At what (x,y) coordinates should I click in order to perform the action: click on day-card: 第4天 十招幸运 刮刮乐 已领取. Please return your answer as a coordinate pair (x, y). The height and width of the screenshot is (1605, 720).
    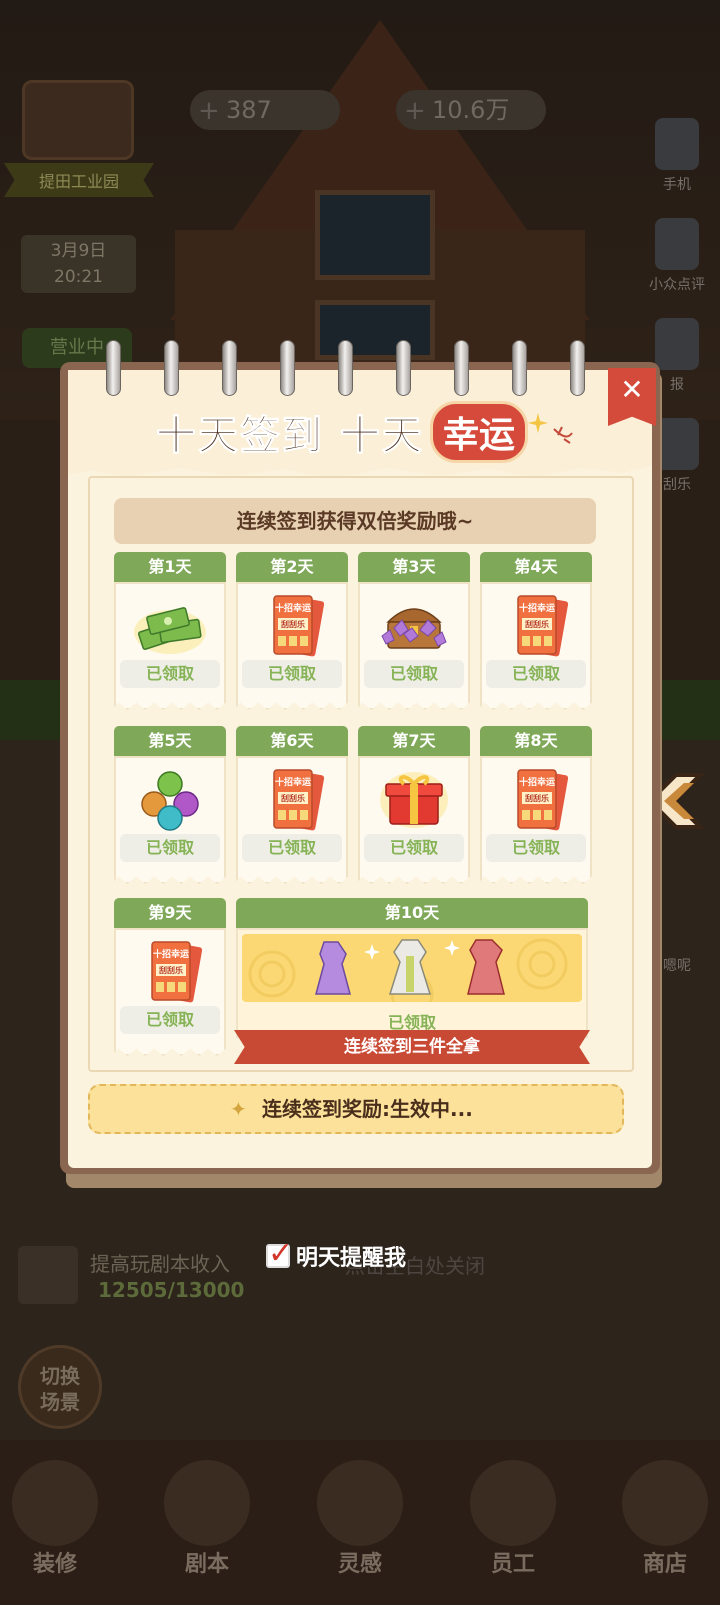
    Looking at the image, I should click on (536, 631).